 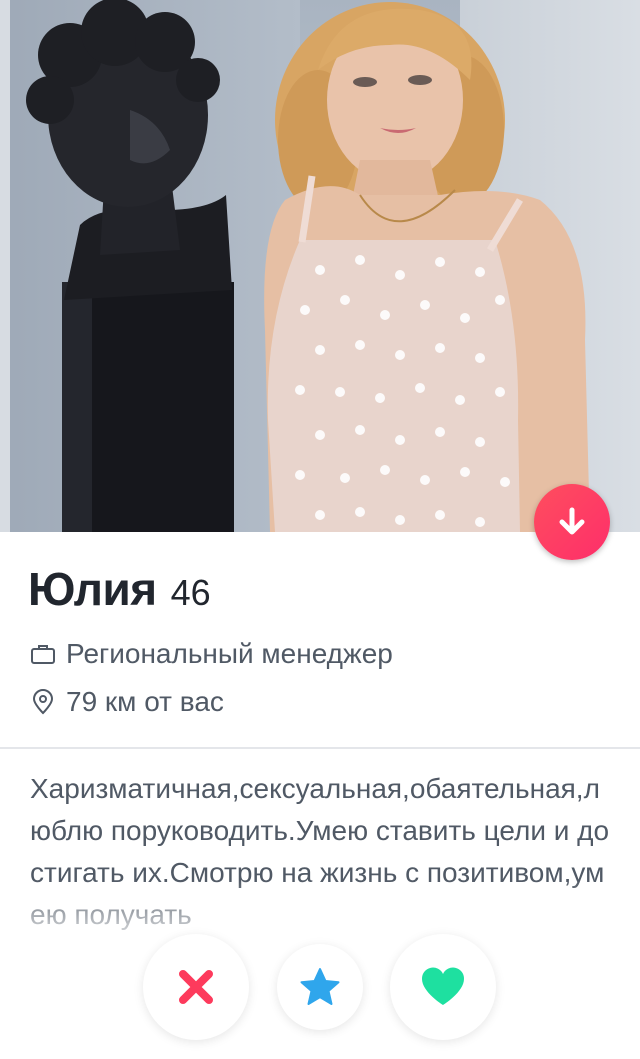 I want to click on job-title: Региональный менеджер, so click(x=229, y=653).